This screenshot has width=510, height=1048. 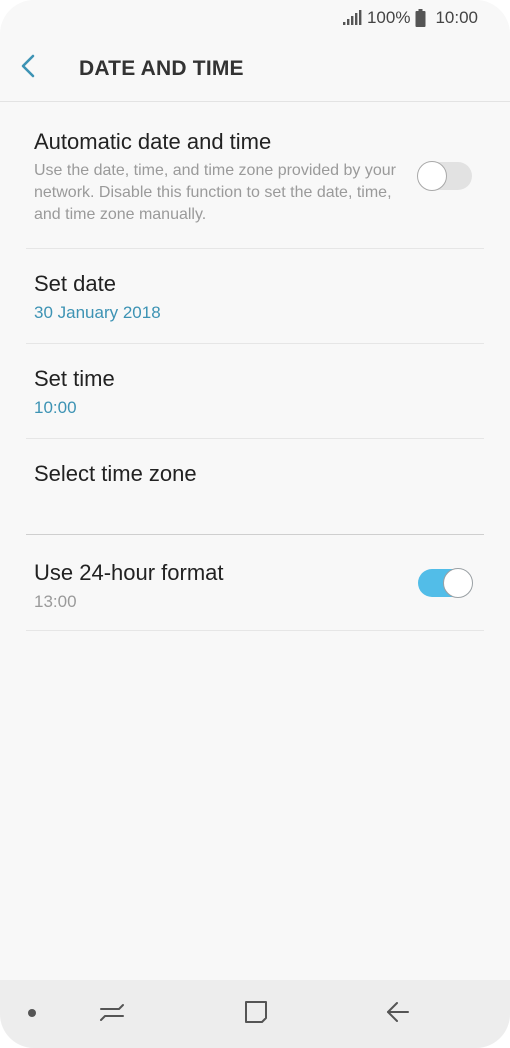 What do you see at coordinates (255, 391) in the screenshot?
I see `set-time-row: Set time 10:00` at bounding box center [255, 391].